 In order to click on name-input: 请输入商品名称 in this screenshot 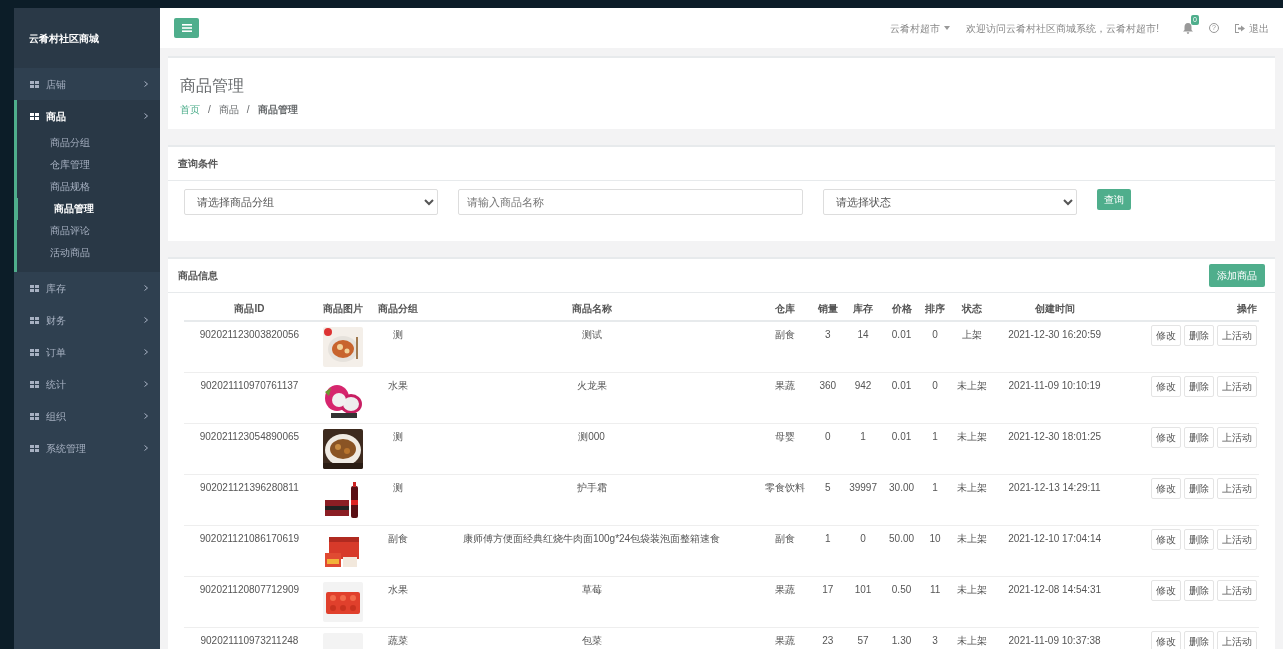, I will do `click(630, 202)`.